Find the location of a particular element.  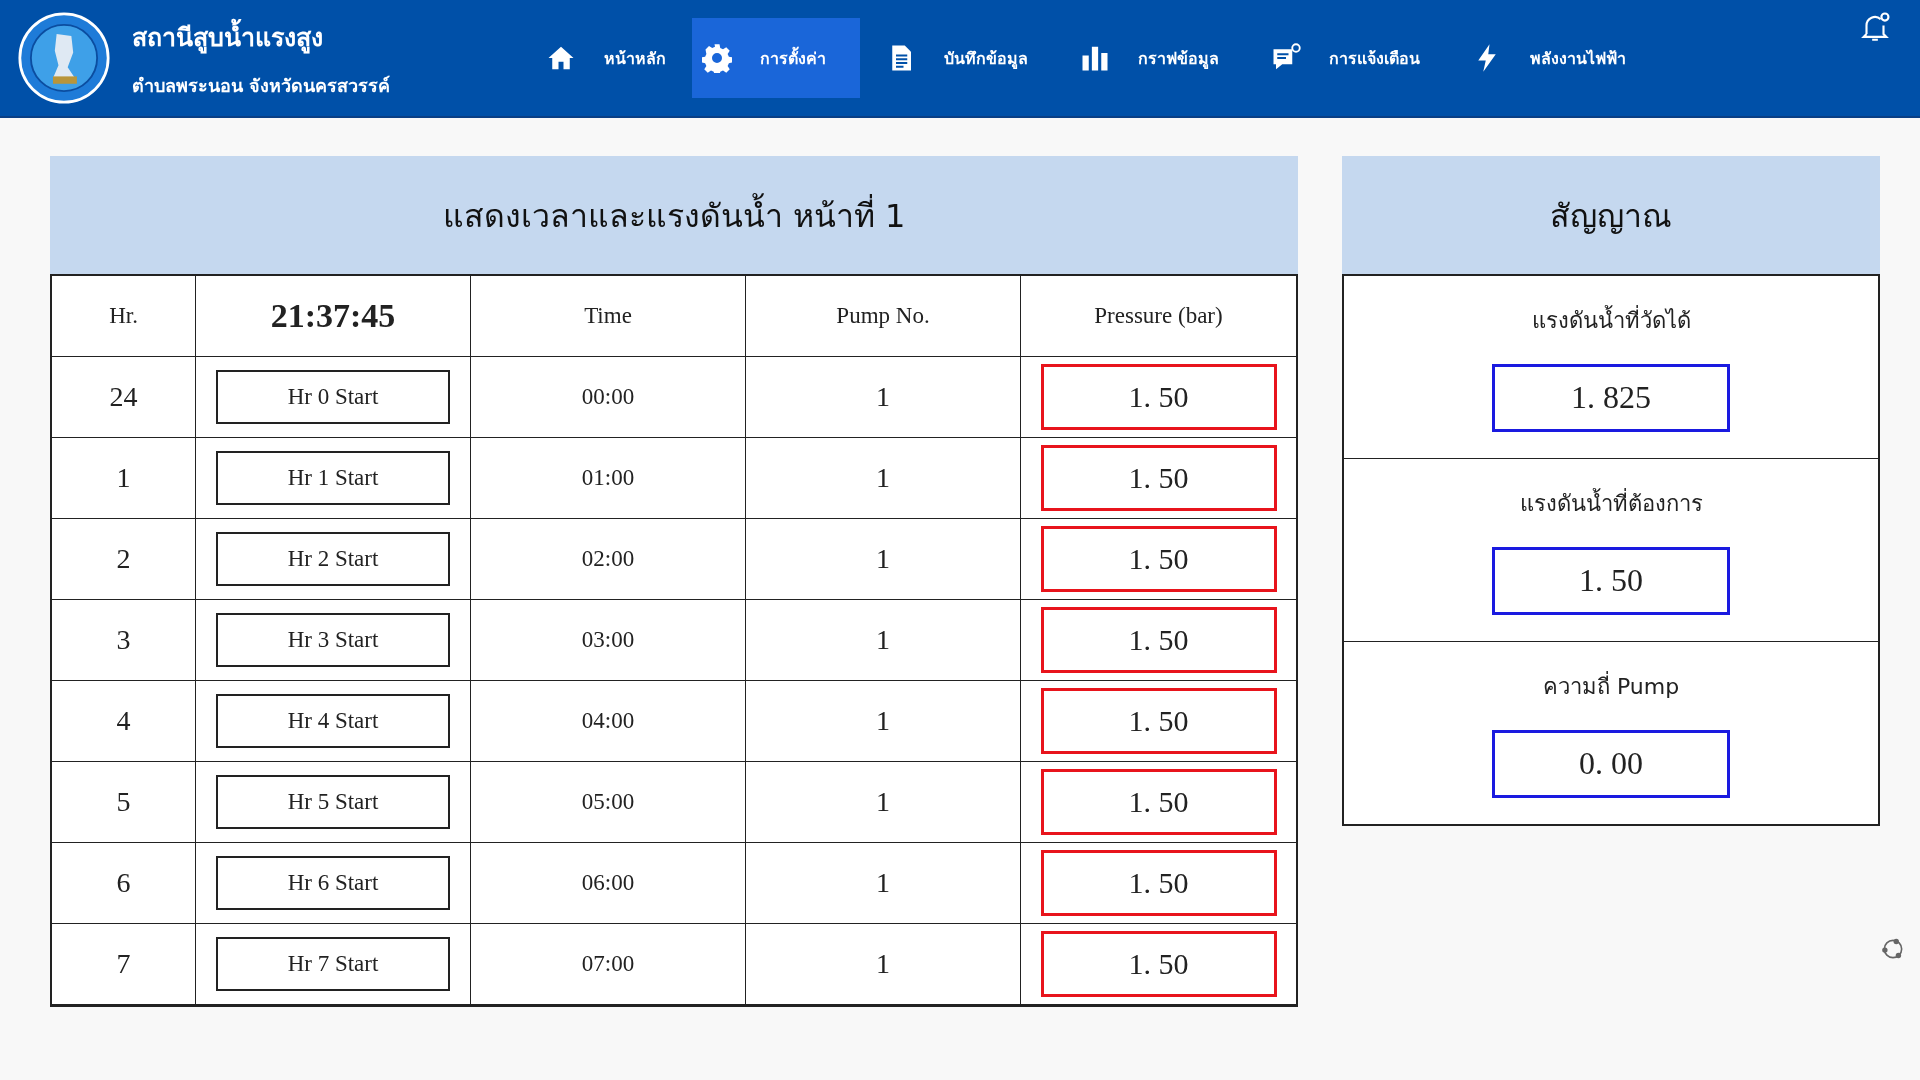

nav-tab: พลังงานไฟฟ้า is located at coordinates (1549, 58).